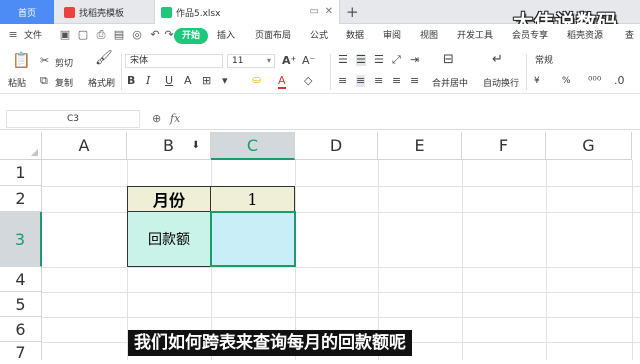 This screenshot has width=640, height=364. What do you see at coordinates (251, 61) in the screenshot?
I see `font-size-select: 11 ▾` at bounding box center [251, 61].